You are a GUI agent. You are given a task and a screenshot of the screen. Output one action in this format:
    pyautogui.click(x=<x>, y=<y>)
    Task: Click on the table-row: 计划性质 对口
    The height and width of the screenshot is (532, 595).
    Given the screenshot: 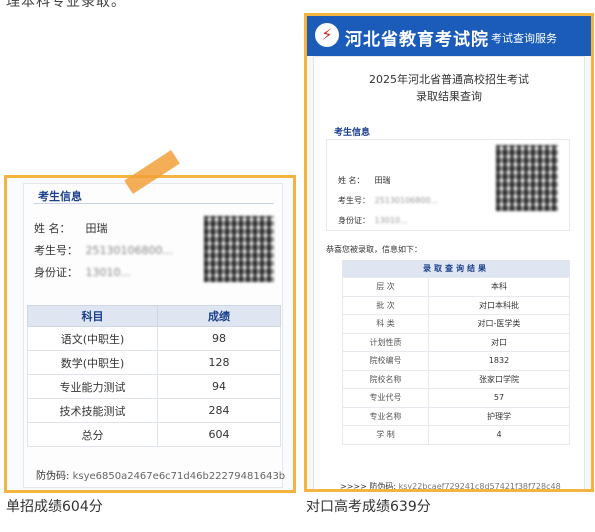 What is the action you would take?
    pyautogui.click(x=456, y=342)
    